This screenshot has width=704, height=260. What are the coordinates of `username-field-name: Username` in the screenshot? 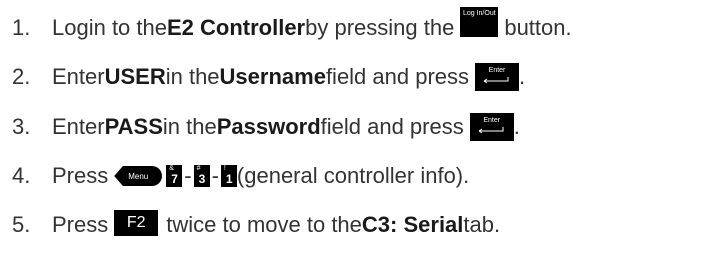 It's located at (272, 76).